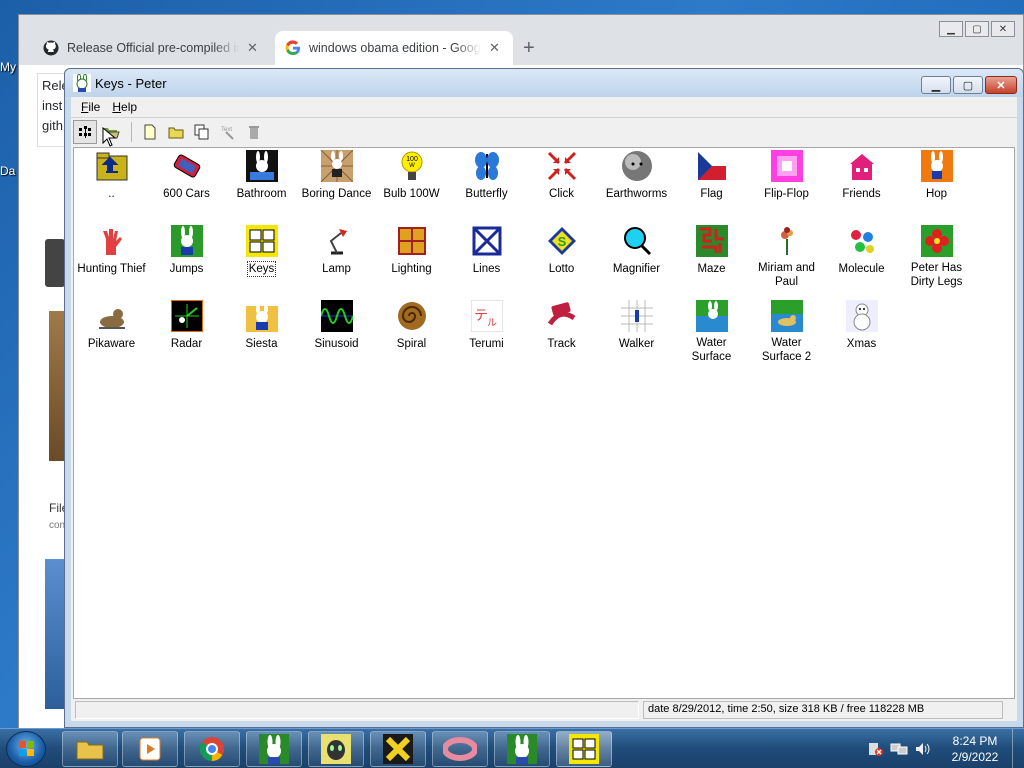  What do you see at coordinates (411, 165) in the screenshot?
I see `bulb-icon: 100W` at bounding box center [411, 165].